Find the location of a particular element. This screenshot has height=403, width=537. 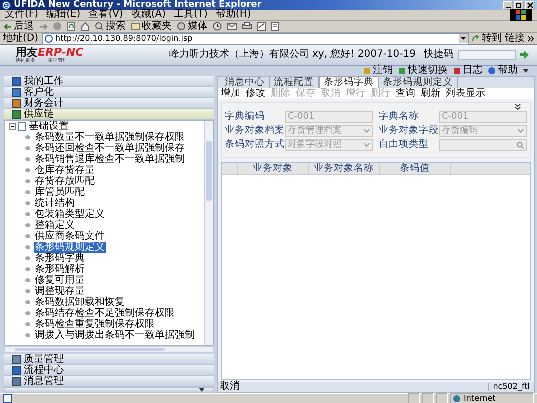

close-icon is located at coordinates (530, 5).